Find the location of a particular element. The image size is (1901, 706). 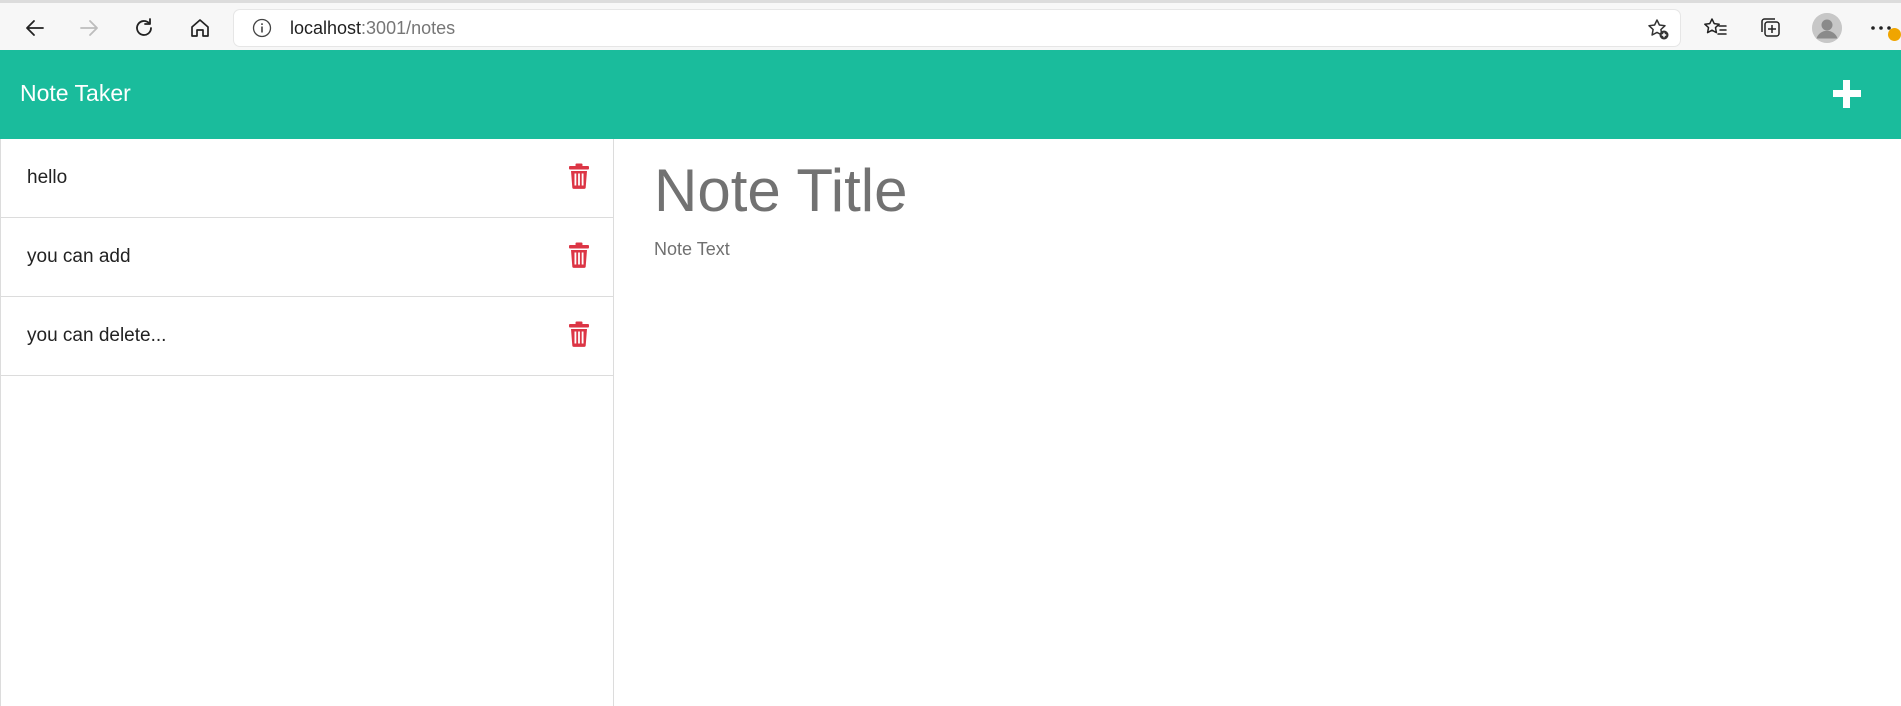

profile-icon is located at coordinates (1827, 28).